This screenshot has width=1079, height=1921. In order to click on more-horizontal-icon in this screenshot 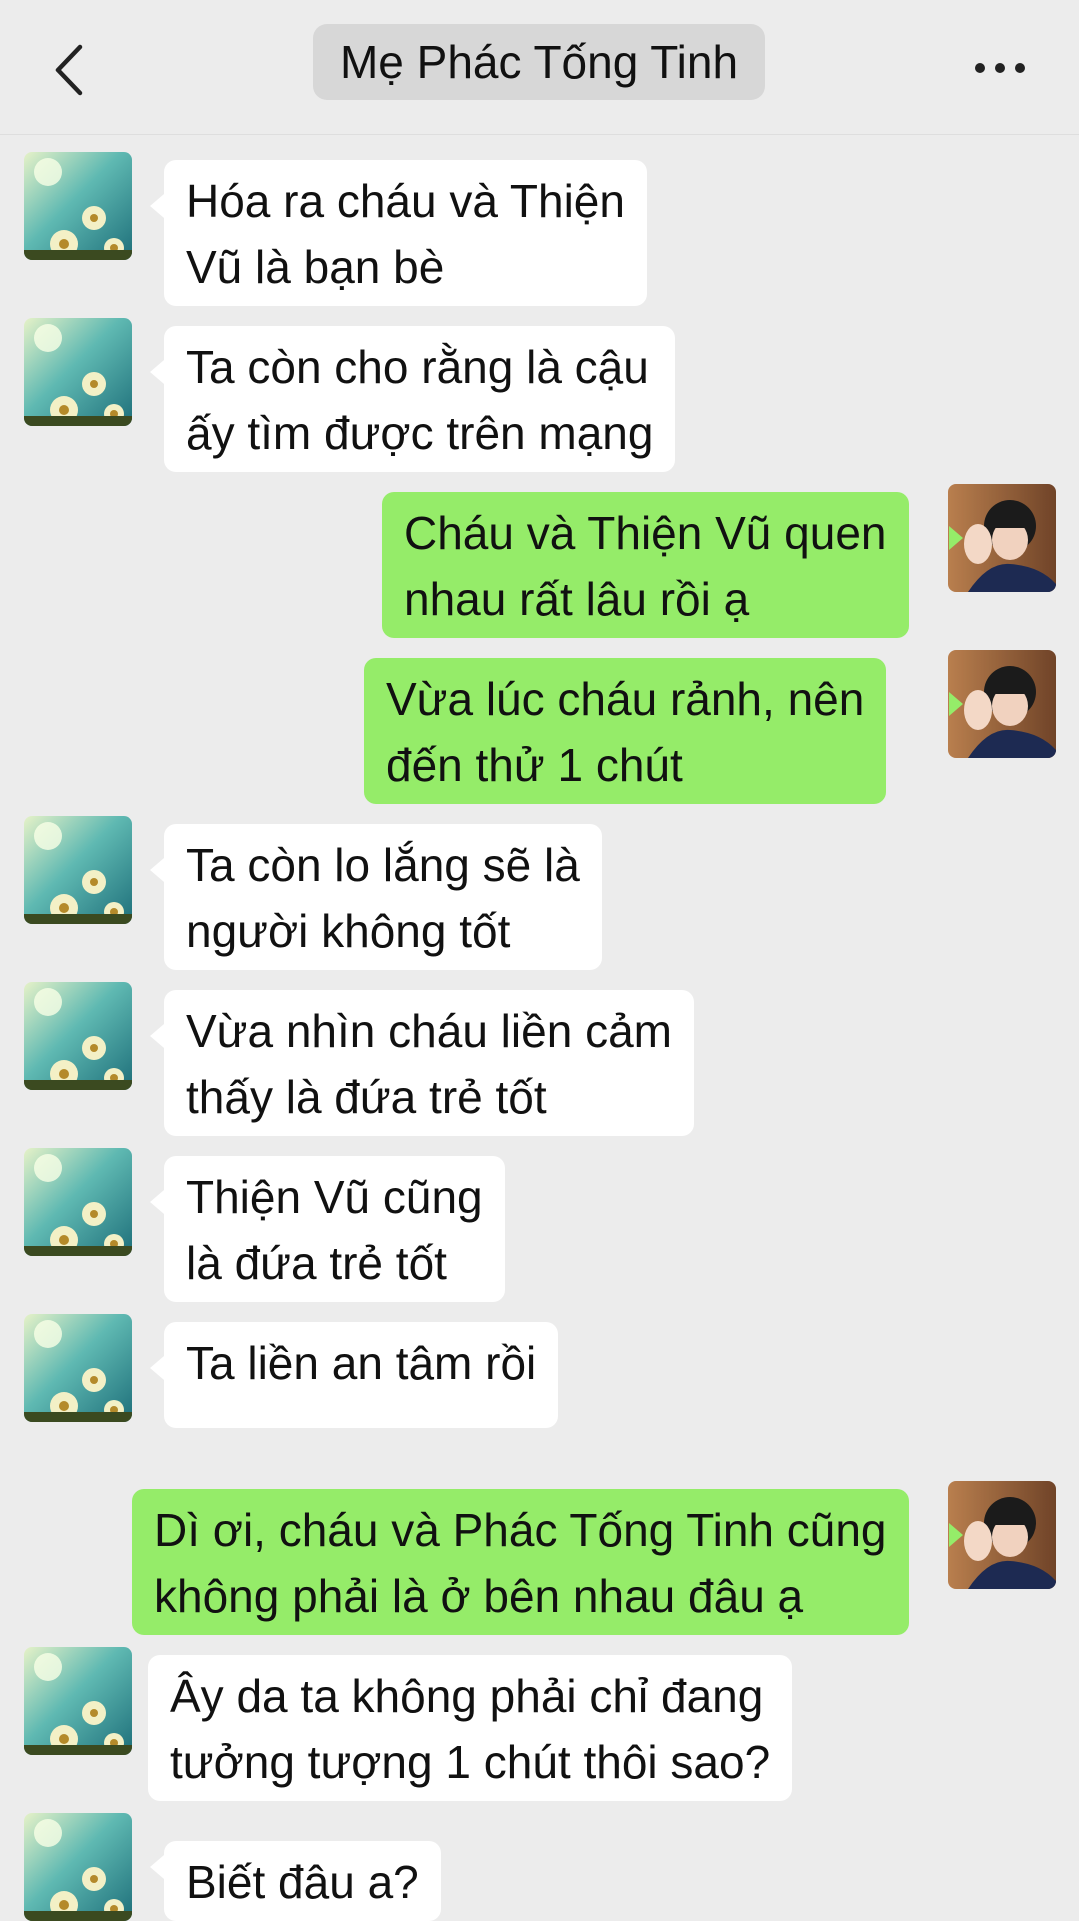, I will do `click(980, 68)`.